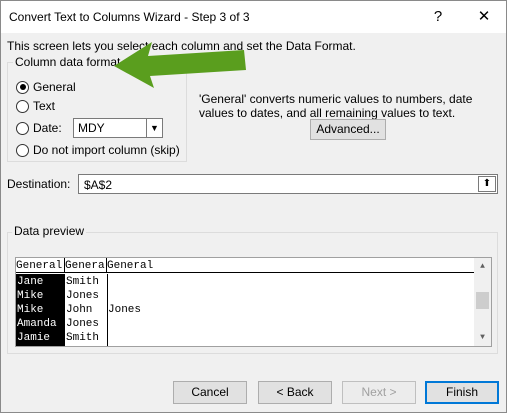 This screenshot has height=413, width=507. I want to click on data-preview-legend: Data preview, so click(49, 231).